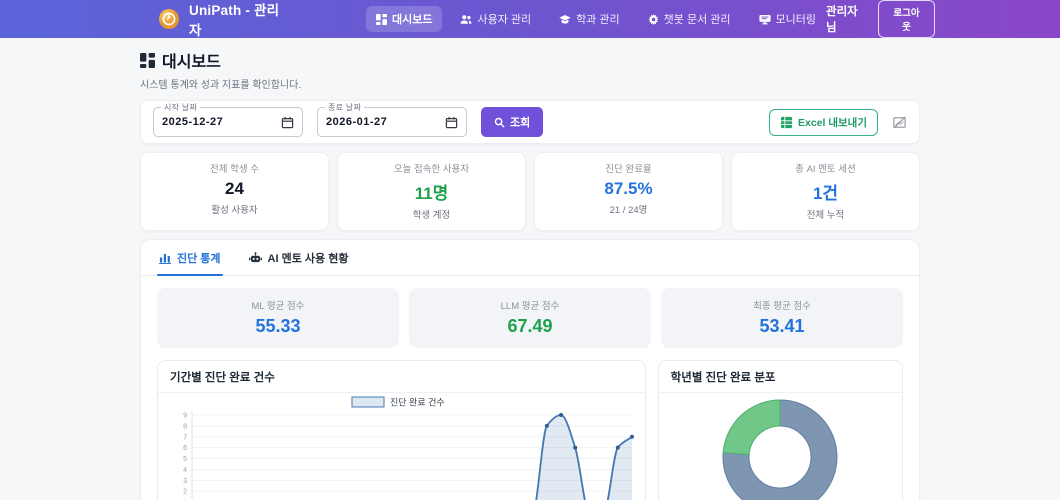  Describe the element at coordinates (181, 107) in the screenshot. I see `start-date-label: 시작 날짜` at that location.